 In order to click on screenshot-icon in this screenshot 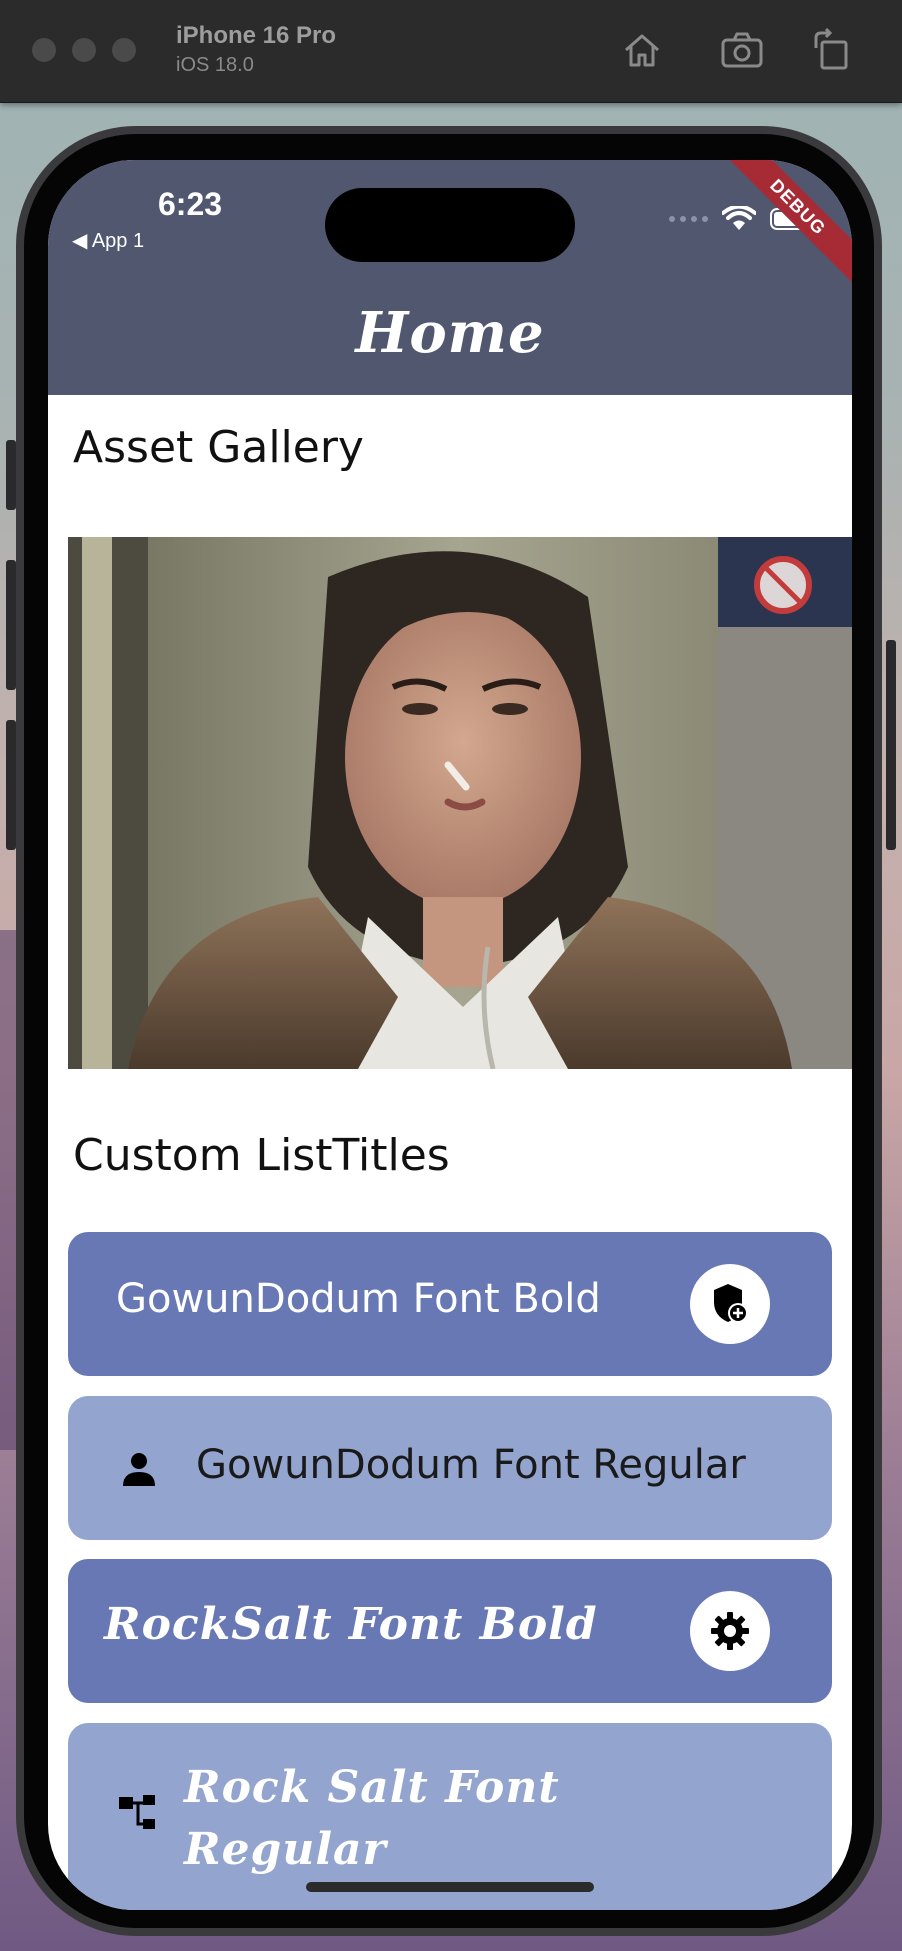, I will do `click(742, 50)`.